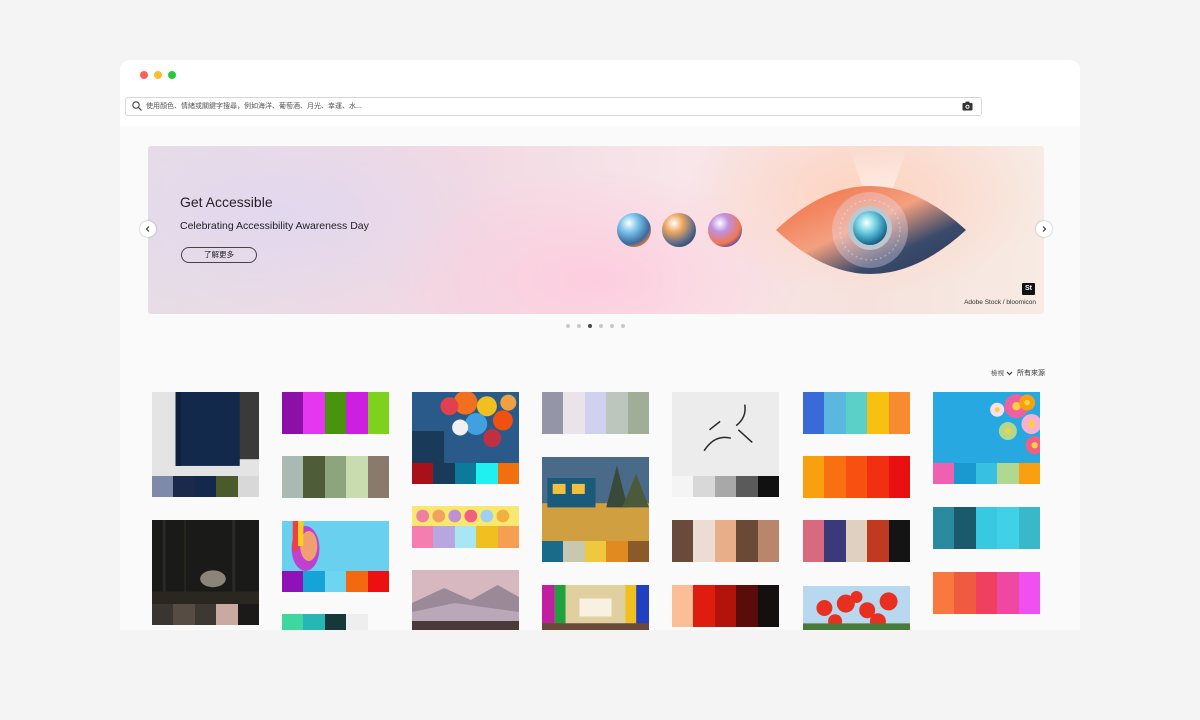  What do you see at coordinates (546, 106) in the screenshot?
I see `search-input` at bounding box center [546, 106].